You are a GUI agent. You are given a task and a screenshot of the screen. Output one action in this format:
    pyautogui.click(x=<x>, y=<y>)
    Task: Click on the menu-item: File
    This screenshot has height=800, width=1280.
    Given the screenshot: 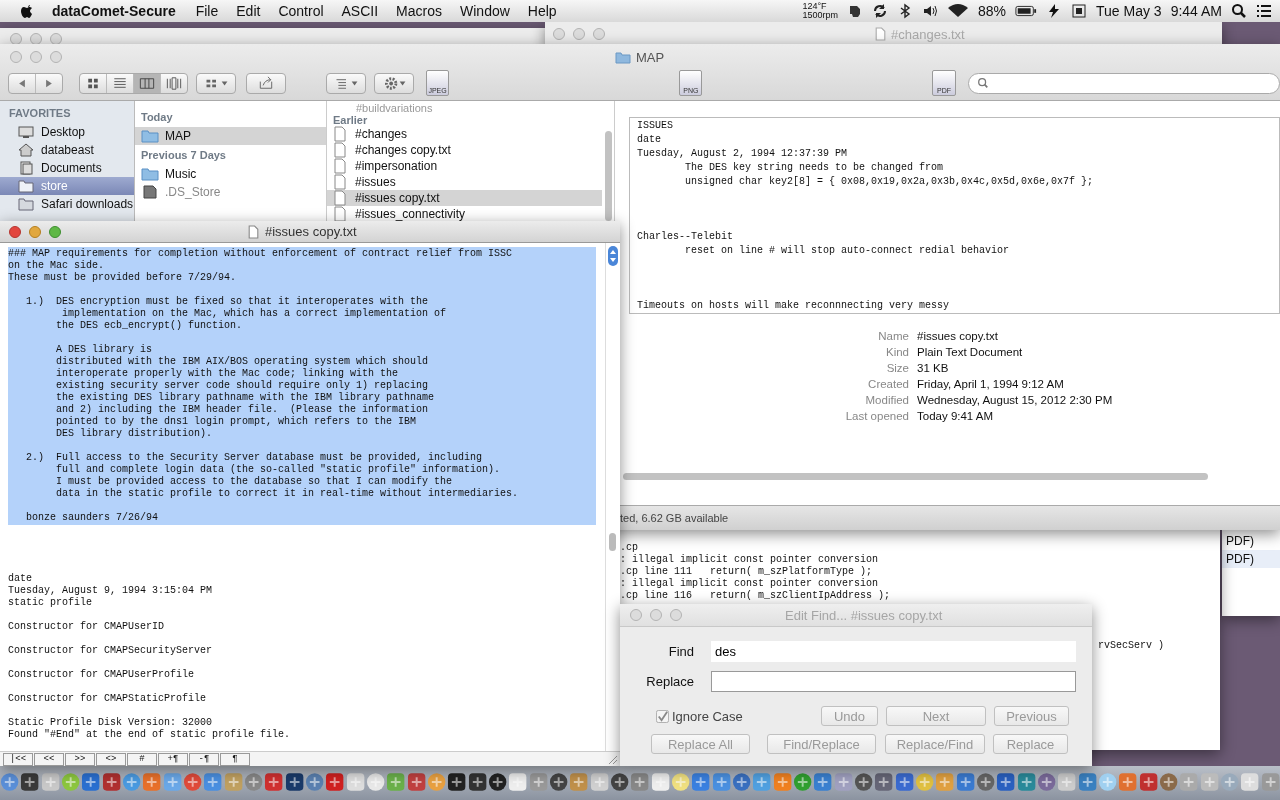 What is the action you would take?
    pyautogui.click(x=207, y=11)
    